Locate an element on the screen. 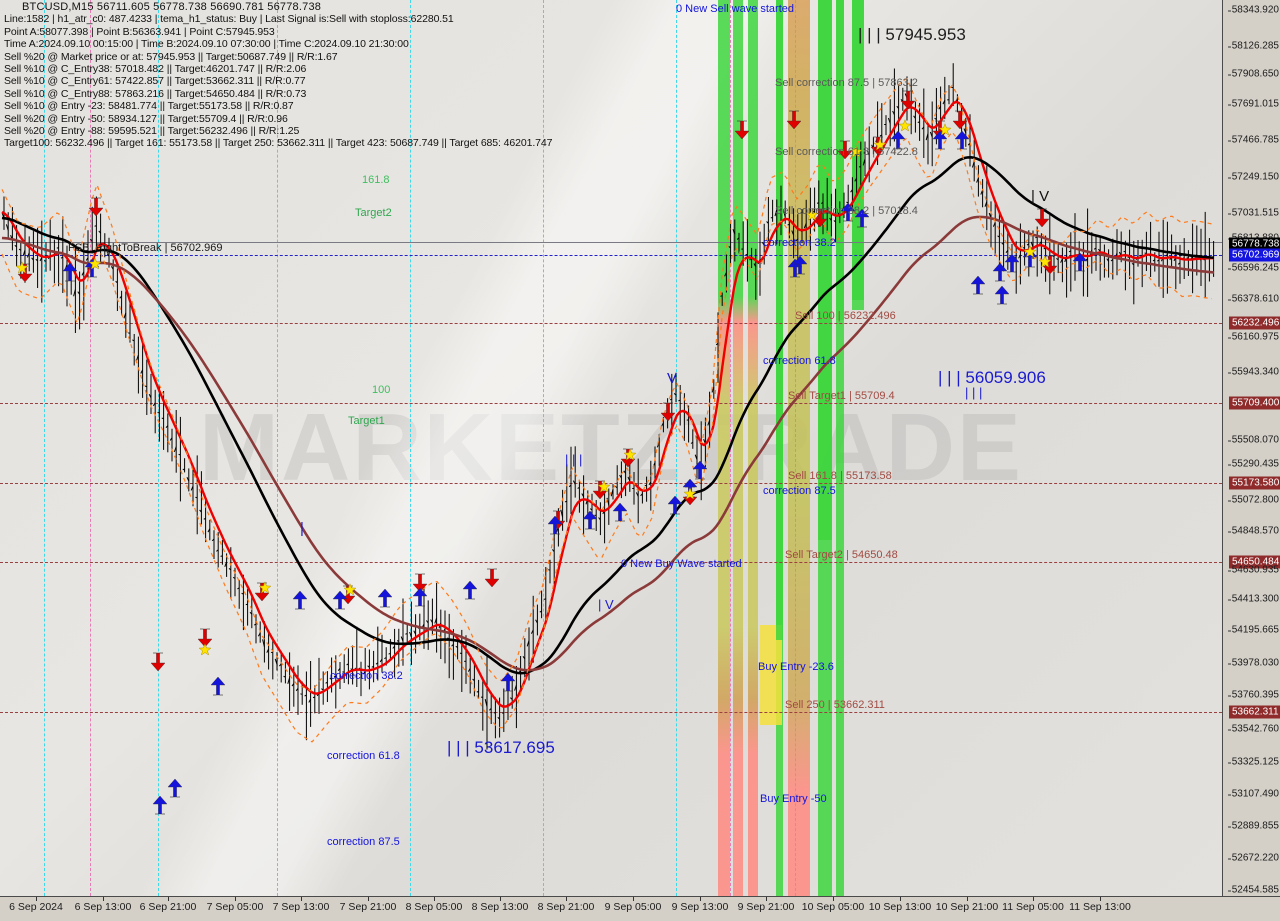 The width and height of the screenshot is (1280, 921). time-tick-label: 8 Sep 13:00 is located at coordinates (500, 907).